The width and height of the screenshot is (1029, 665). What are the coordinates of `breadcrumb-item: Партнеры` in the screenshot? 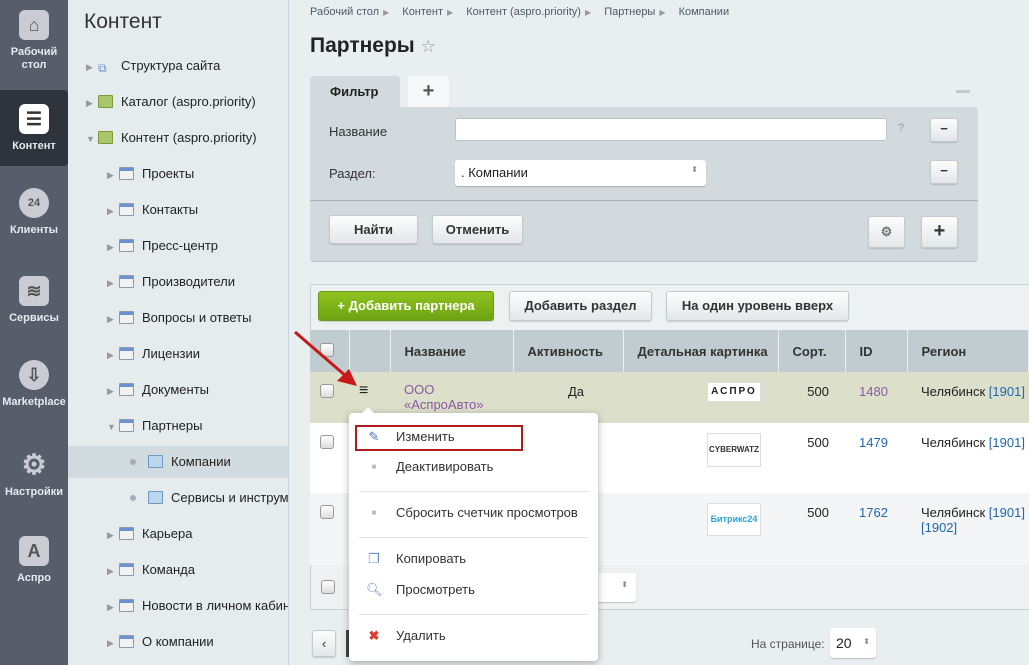 It's located at (629, 12).